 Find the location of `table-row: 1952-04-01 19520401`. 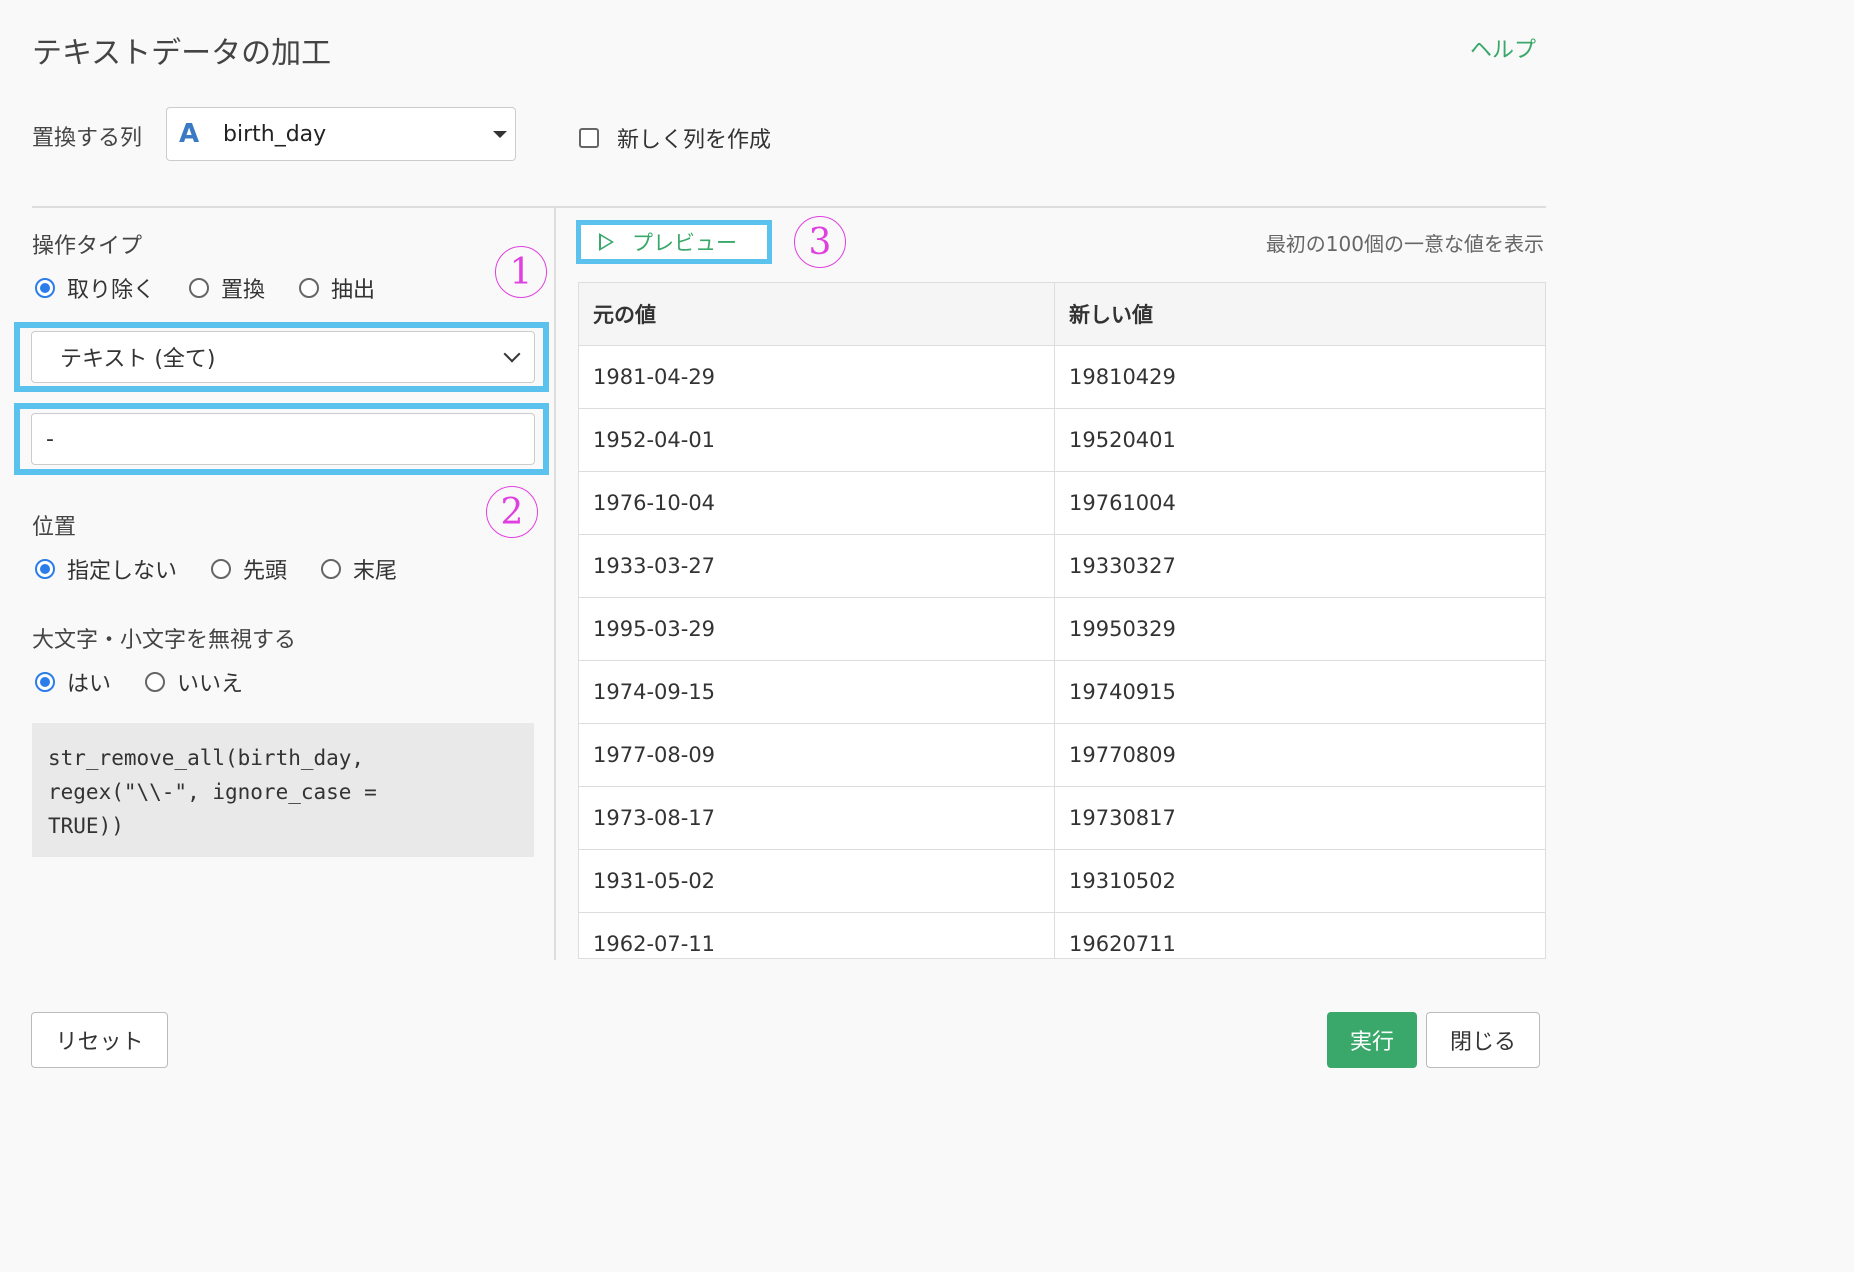

table-row: 1952-04-01 19520401 is located at coordinates (1062, 440).